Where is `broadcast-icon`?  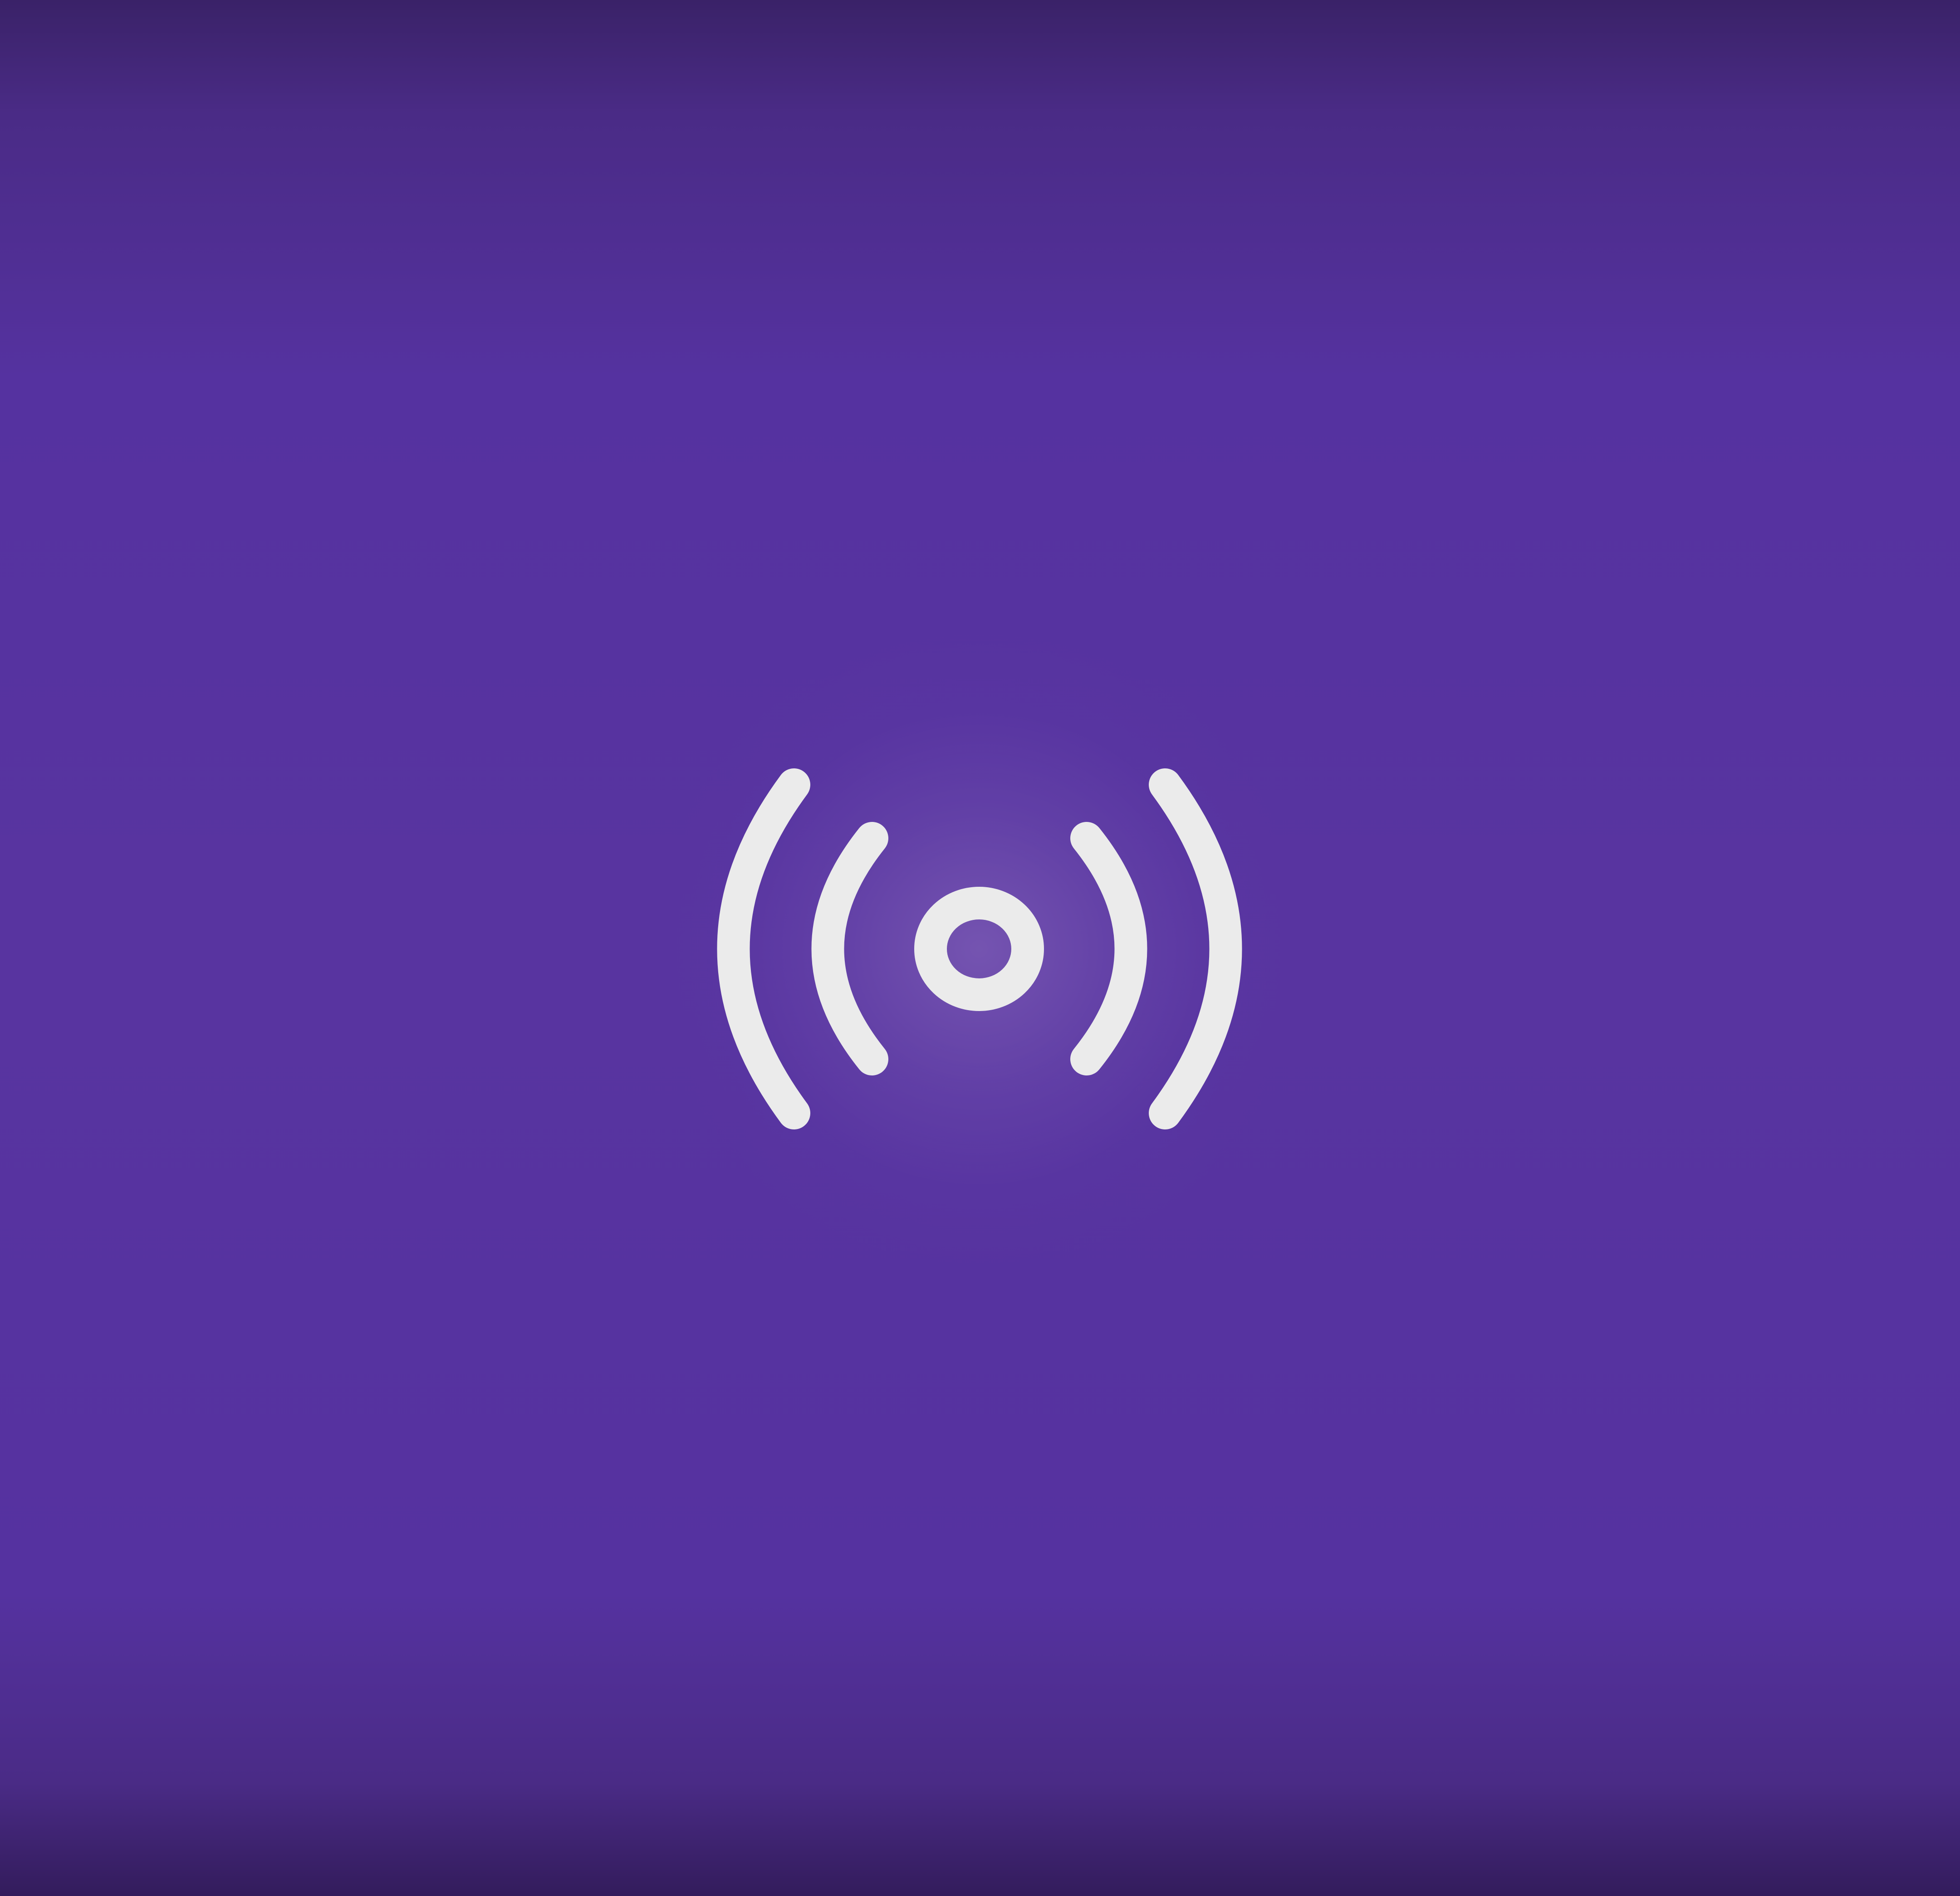 broadcast-icon is located at coordinates (979, 949).